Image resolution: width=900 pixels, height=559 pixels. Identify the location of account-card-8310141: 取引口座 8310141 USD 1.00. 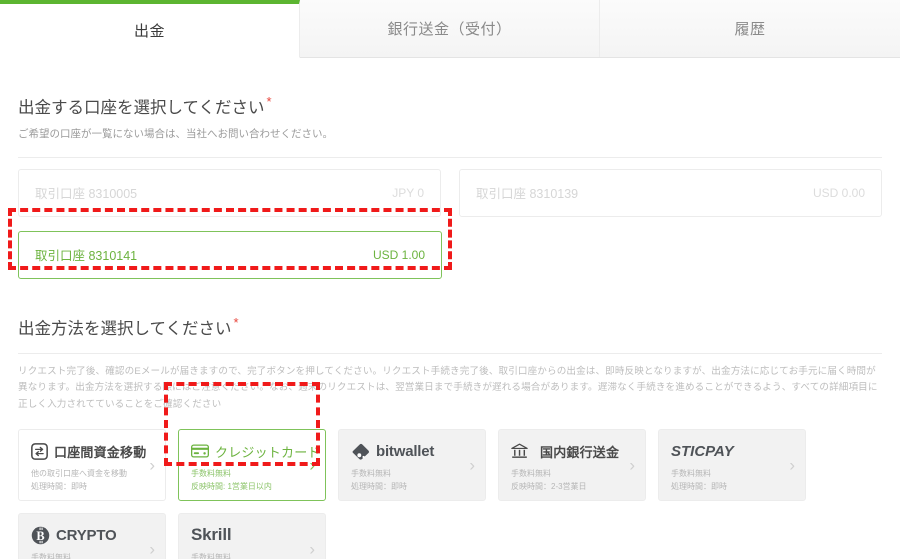
(230, 254).